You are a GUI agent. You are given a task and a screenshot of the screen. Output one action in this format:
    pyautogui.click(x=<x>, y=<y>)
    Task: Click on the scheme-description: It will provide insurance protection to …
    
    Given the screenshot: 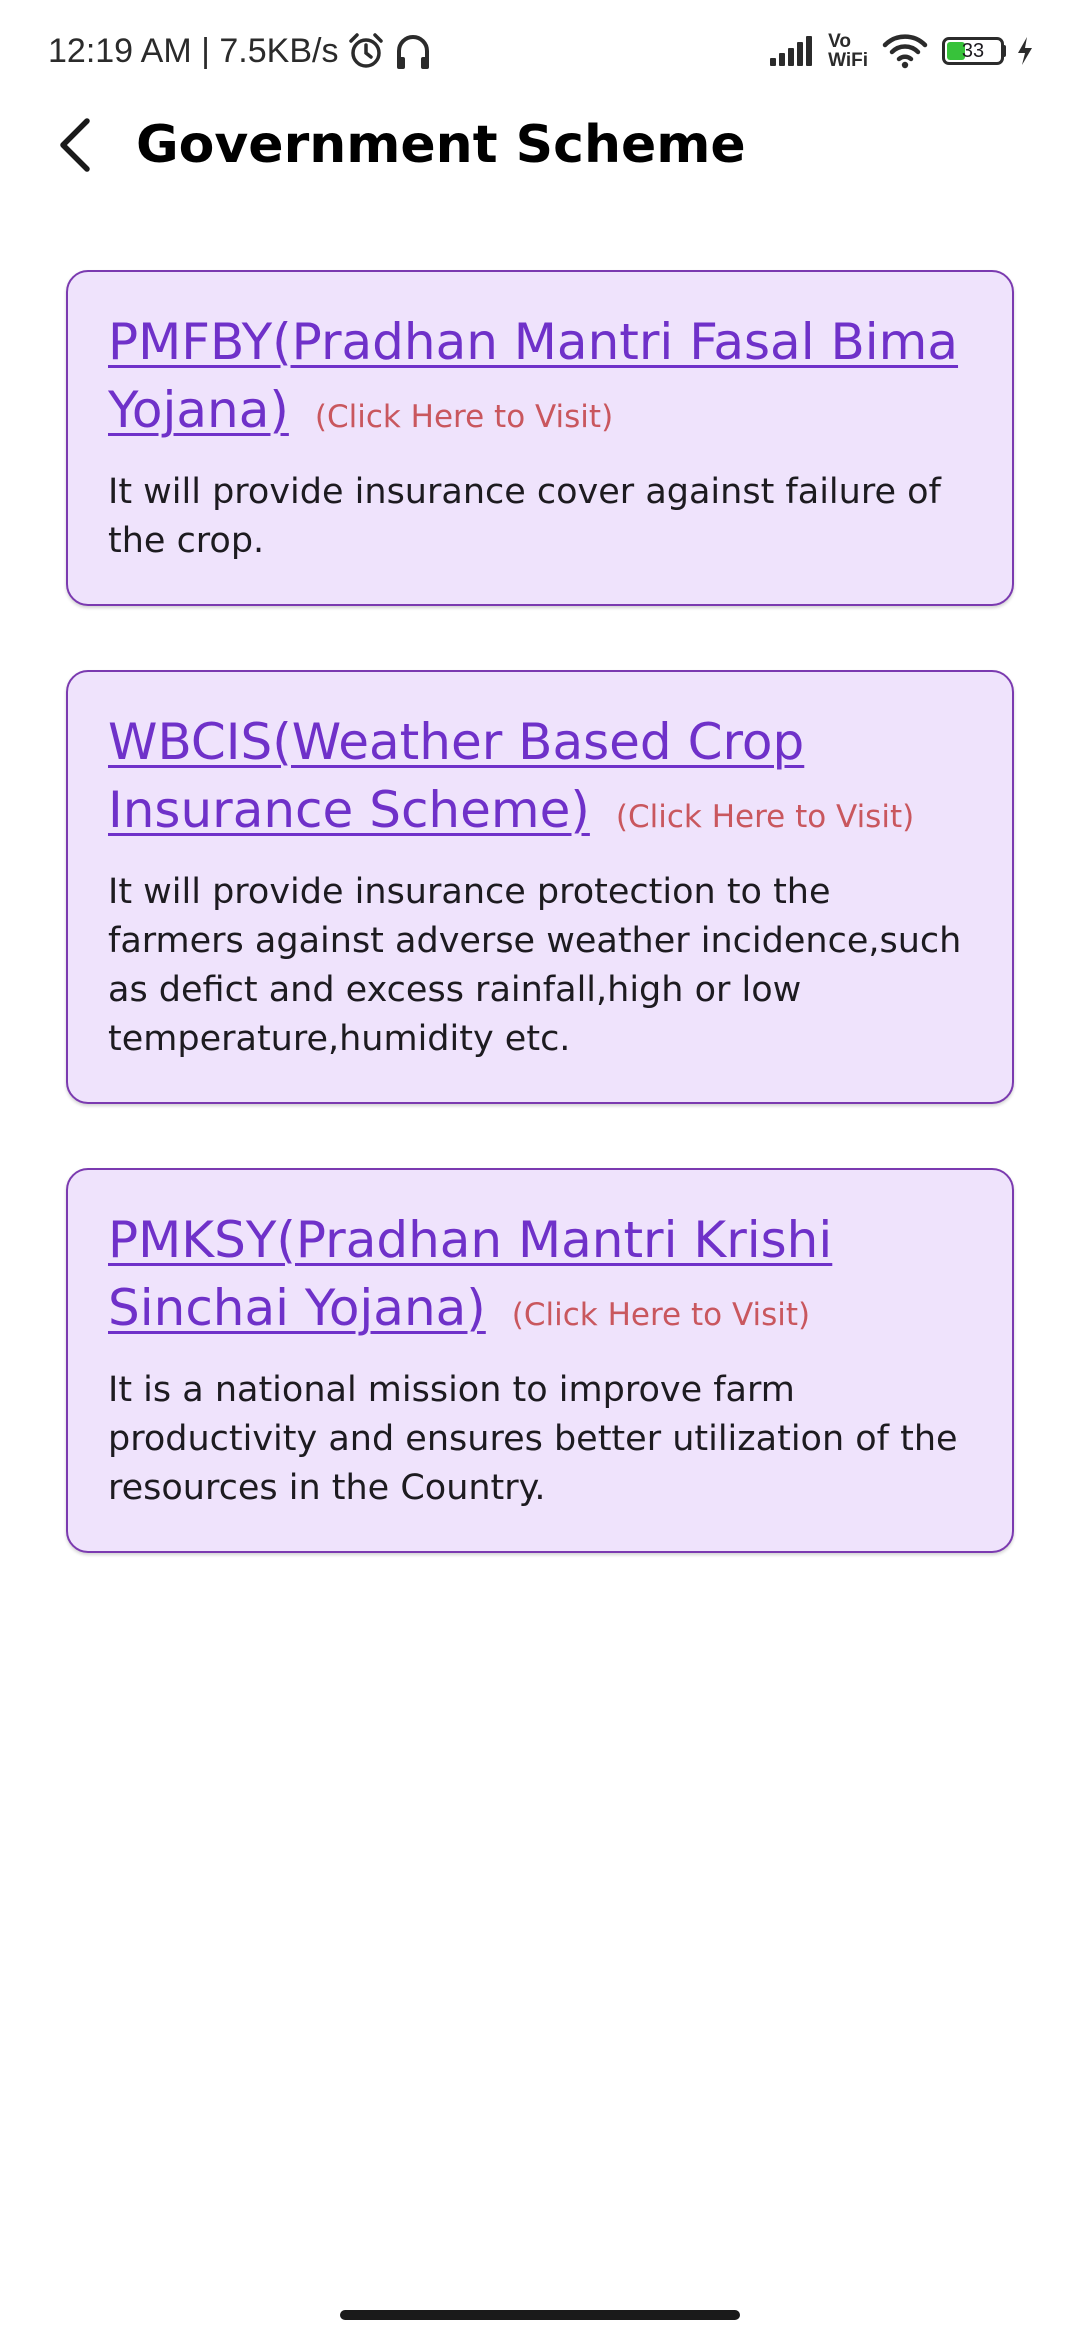 What is the action you would take?
    pyautogui.click(x=535, y=965)
    